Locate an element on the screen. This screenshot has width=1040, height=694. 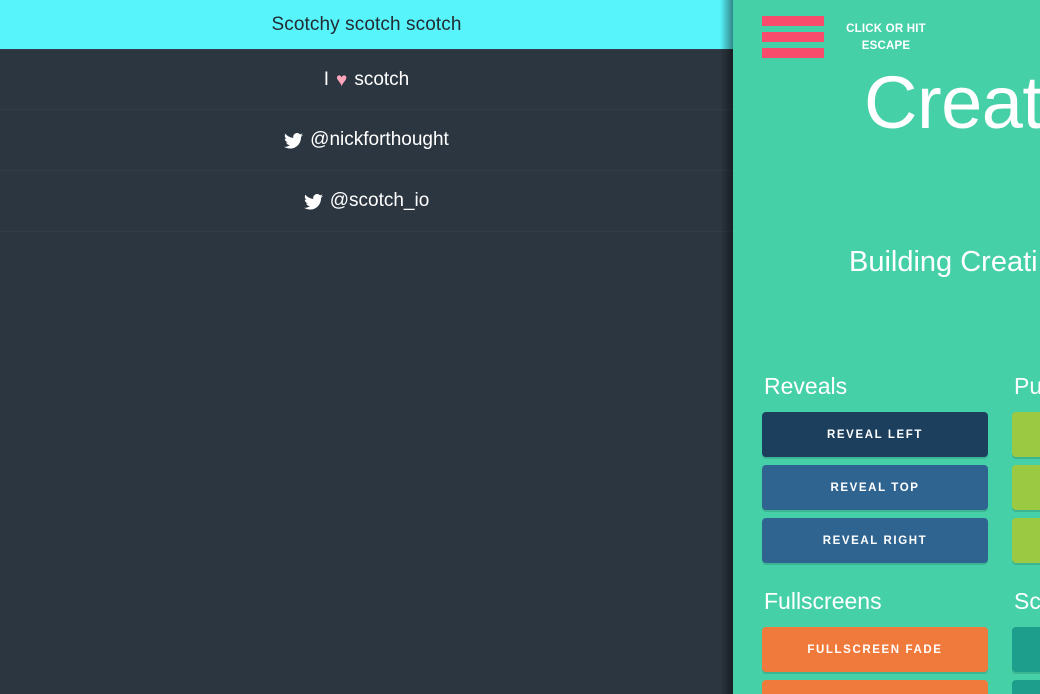
list-item: @scotch_io is located at coordinates (366, 201).